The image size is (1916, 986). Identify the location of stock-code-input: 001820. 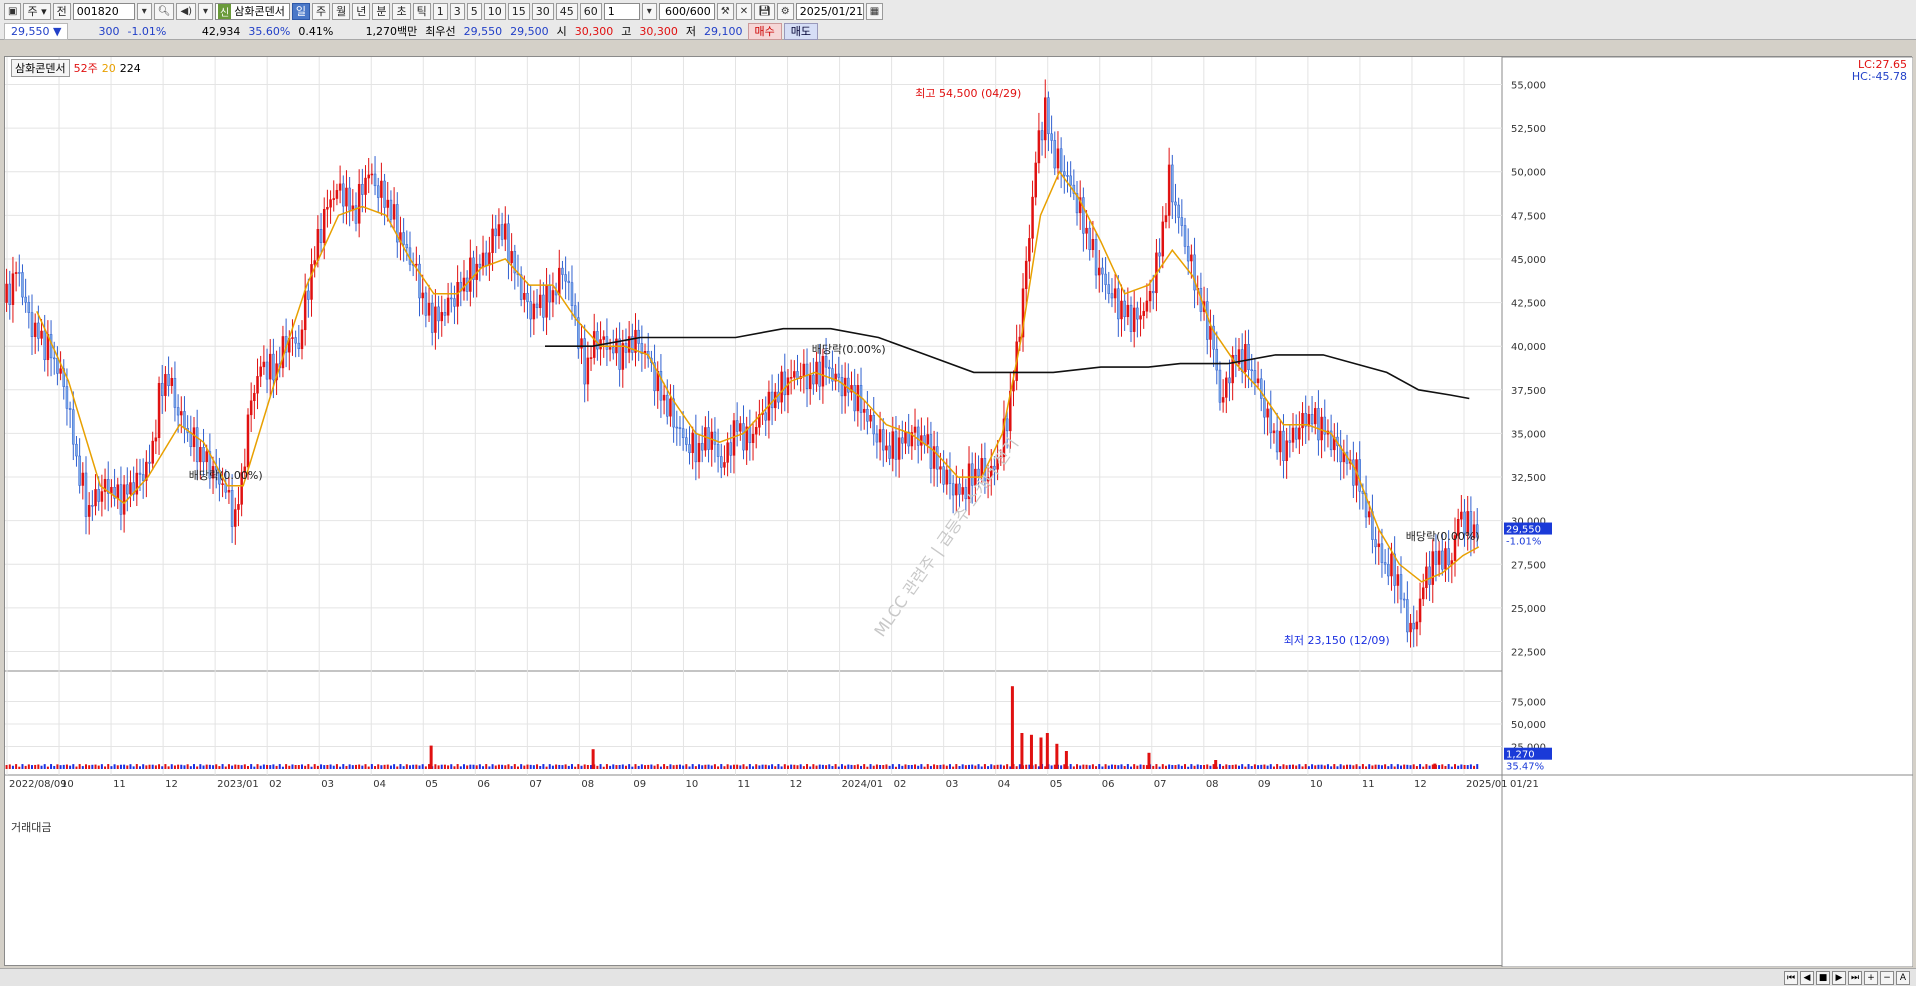
(103, 11).